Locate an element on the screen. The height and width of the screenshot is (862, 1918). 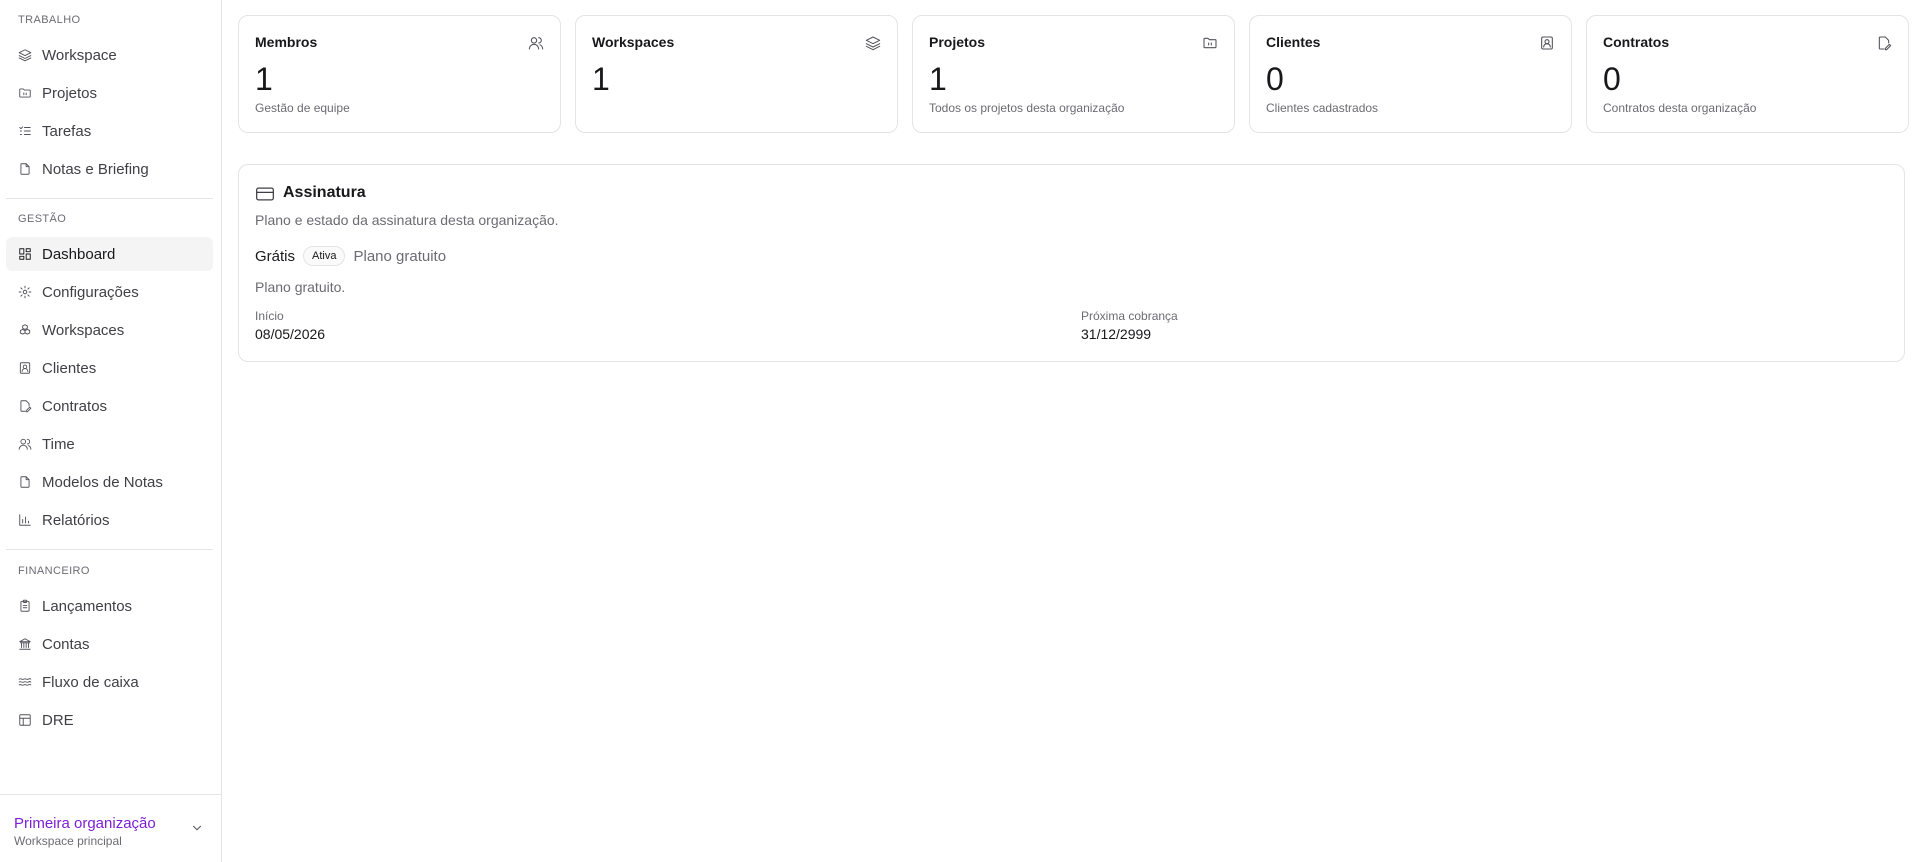
clipboard-list-icon is located at coordinates (25, 606).